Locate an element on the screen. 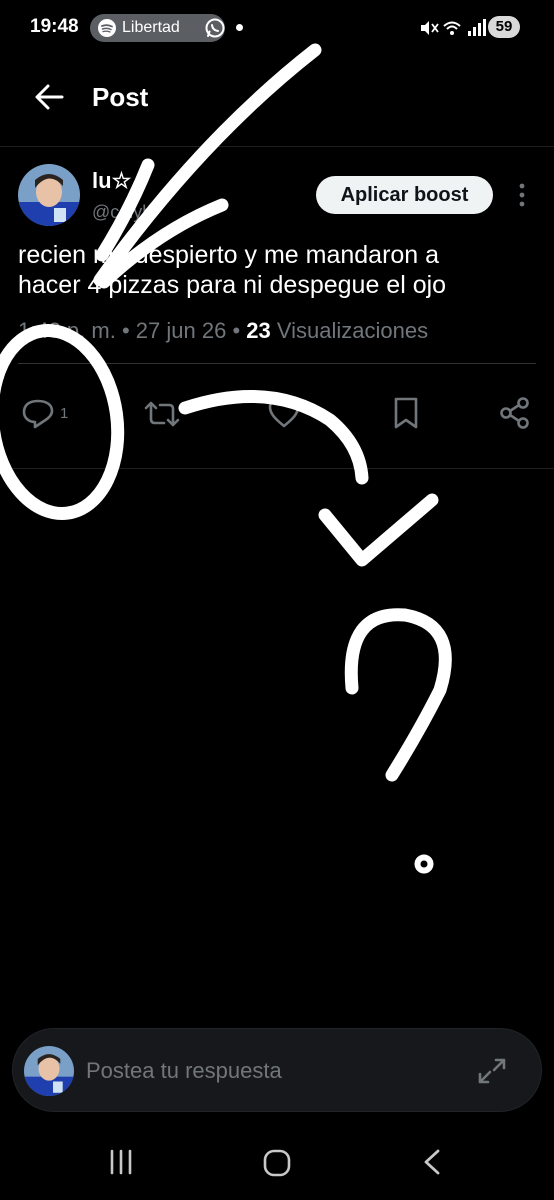  author-name: lu☆ is located at coordinates (111, 181).